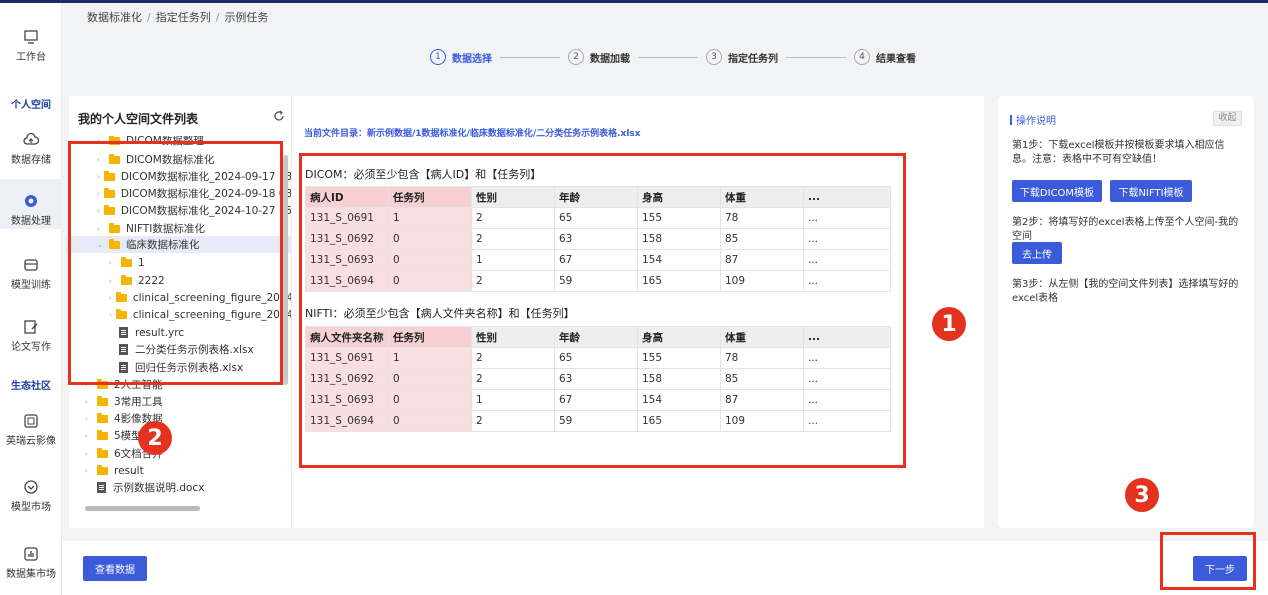 This screenshot has height=595, width=1268. What do you see at coordinates (949, 324) in the screenshot?
I see `annotation-badge-1: 1` at bounding box center [949, 324].